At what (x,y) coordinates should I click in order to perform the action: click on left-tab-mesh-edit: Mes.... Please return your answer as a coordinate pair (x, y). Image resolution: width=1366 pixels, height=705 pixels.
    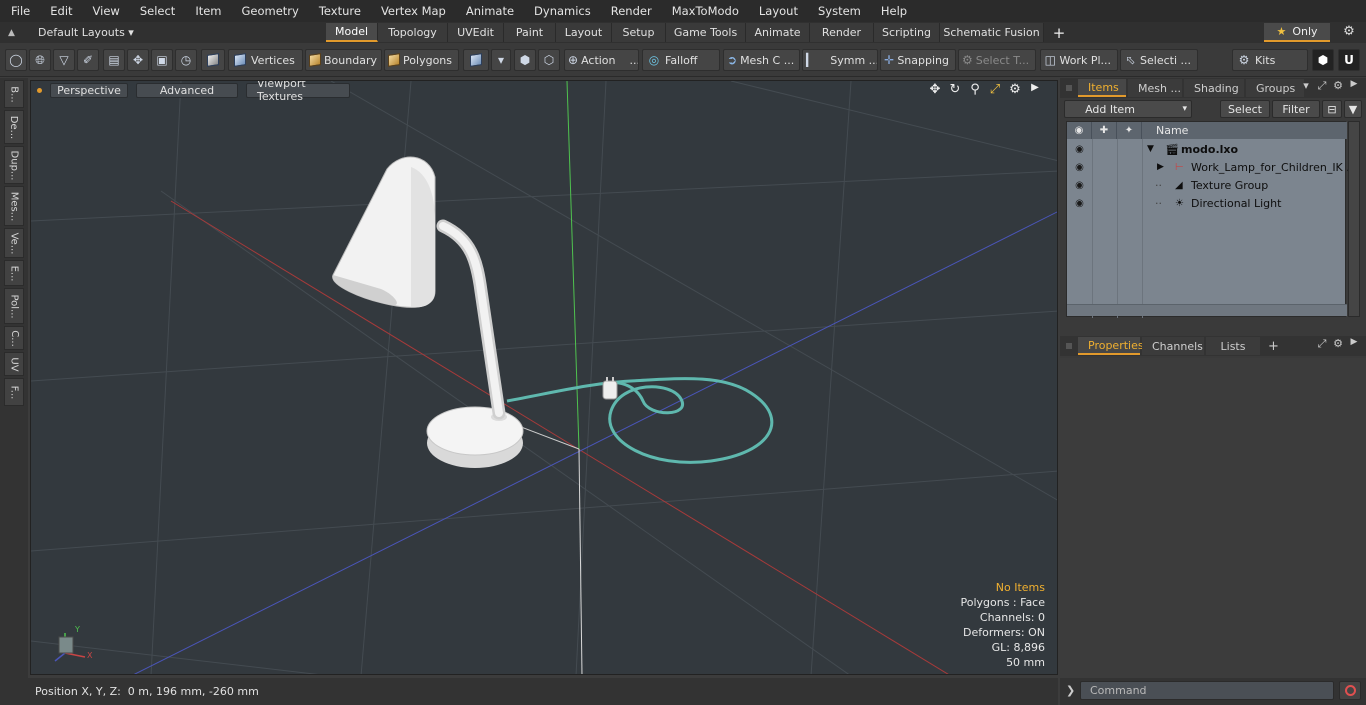
    Looking at the image, I should click on (14, 206).